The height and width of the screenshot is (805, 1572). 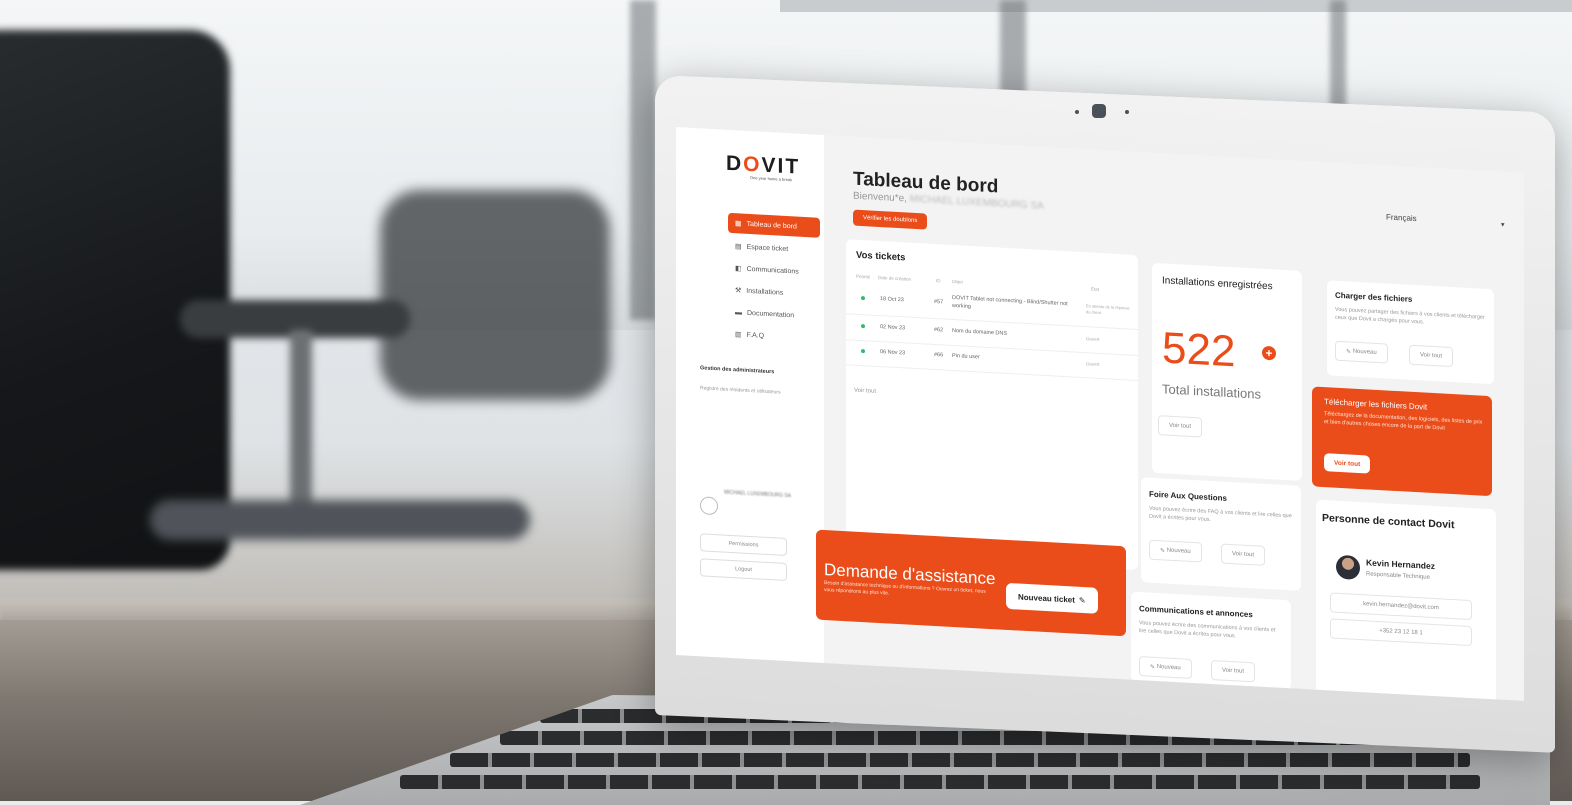 What do you see at coordinates (737, 370) in the screenshot?
I see `admin-section-title: Gestion des administrateurs` at bounding box center [737, 370].